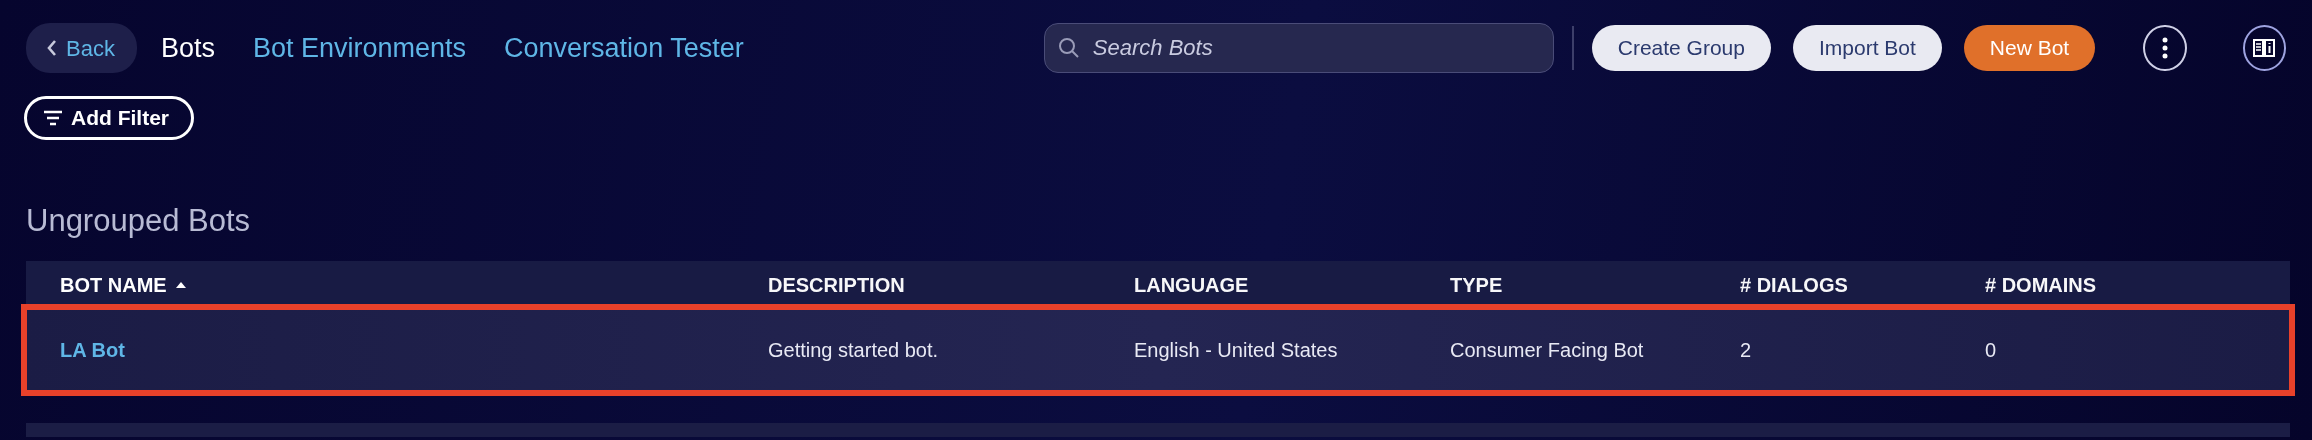 The image size is (2312, 440). I want to click on search-icon, so click(1068, 48).